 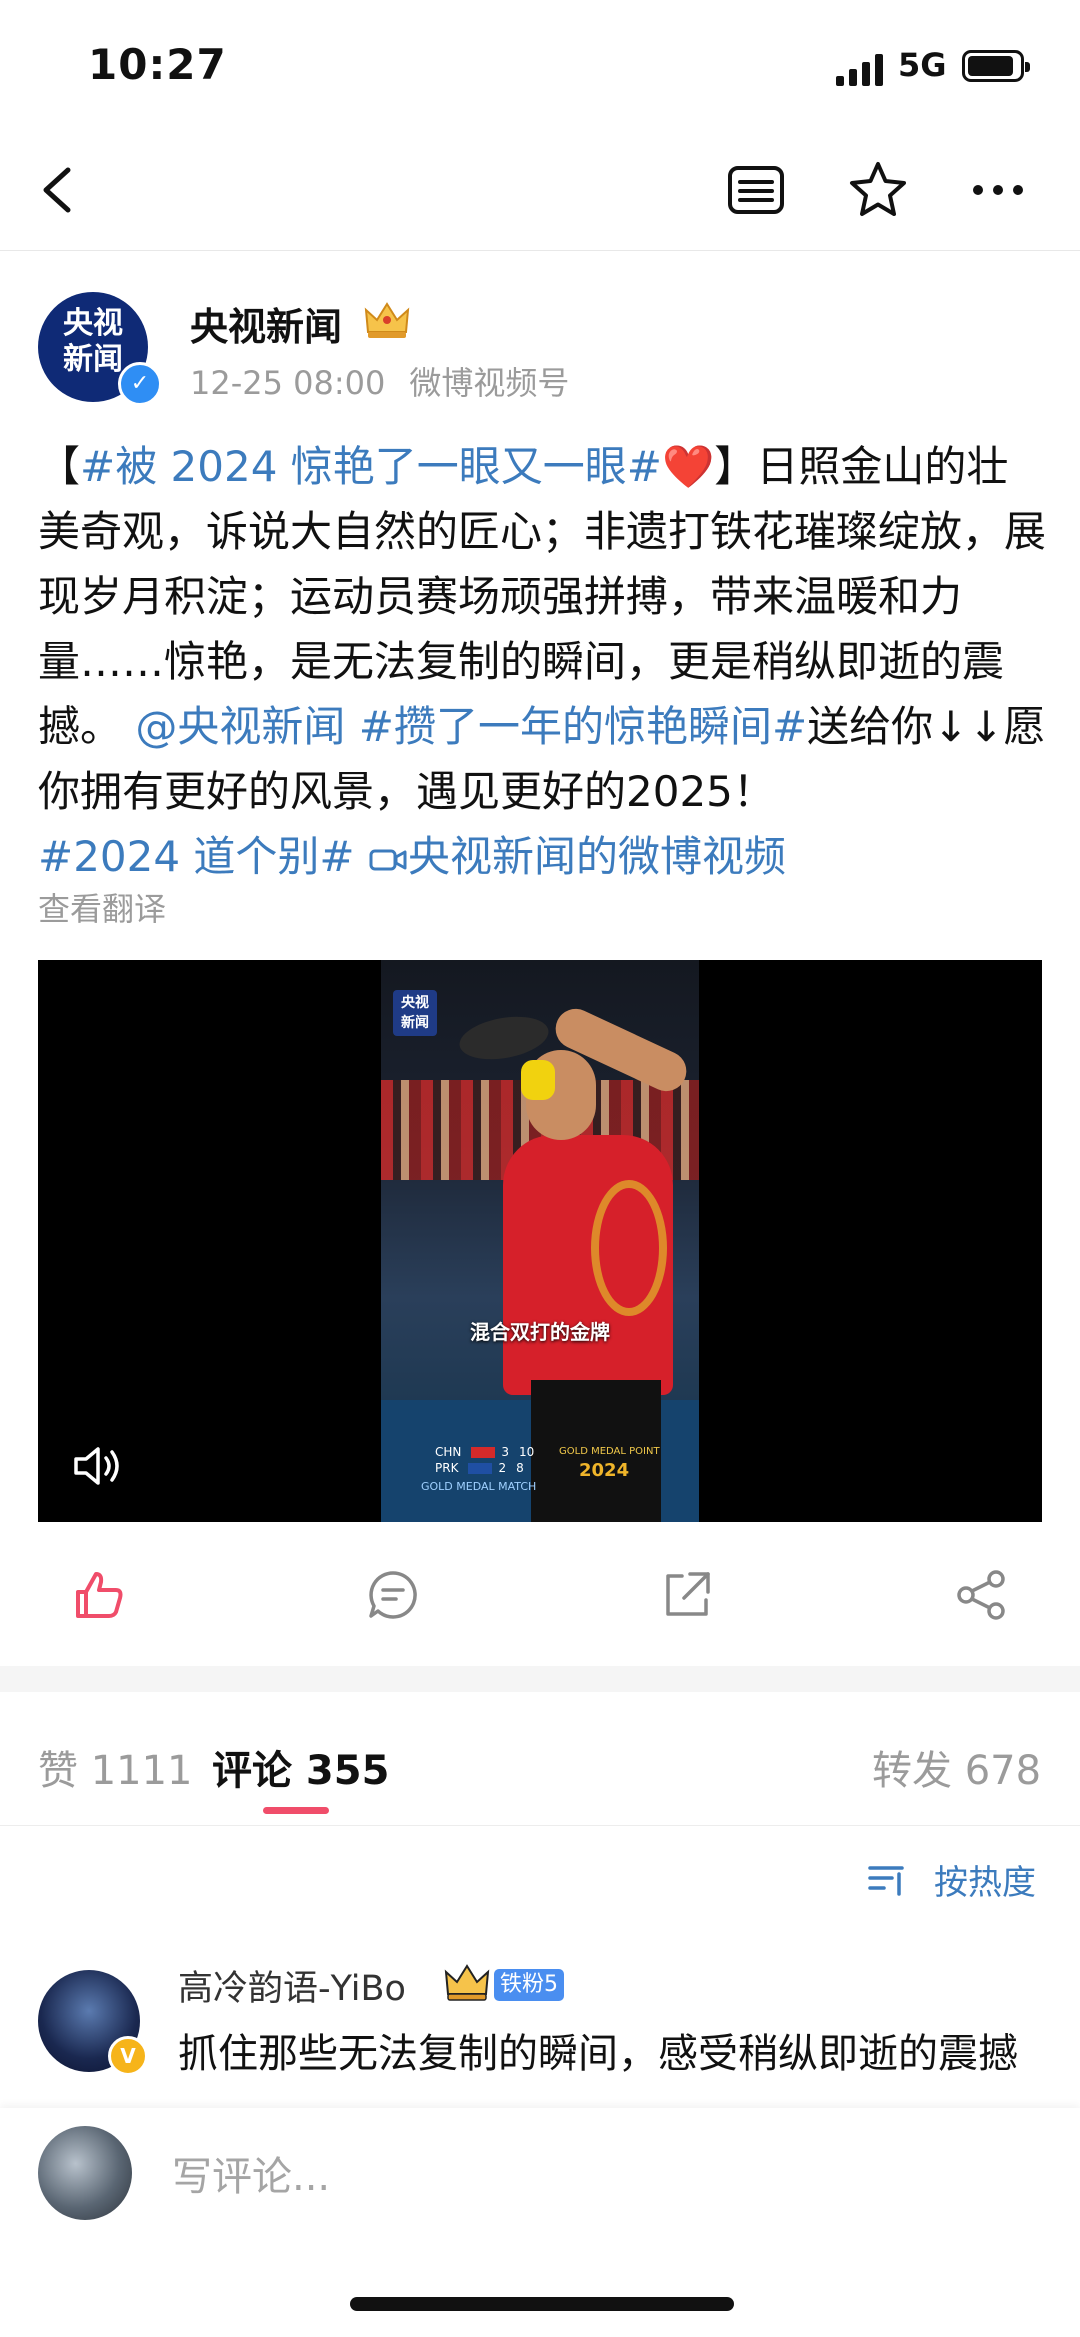 What do you see at coordinates (388, 860) in the screenshot?
I see `video-camera-icon` at bounding box center [388, 860].